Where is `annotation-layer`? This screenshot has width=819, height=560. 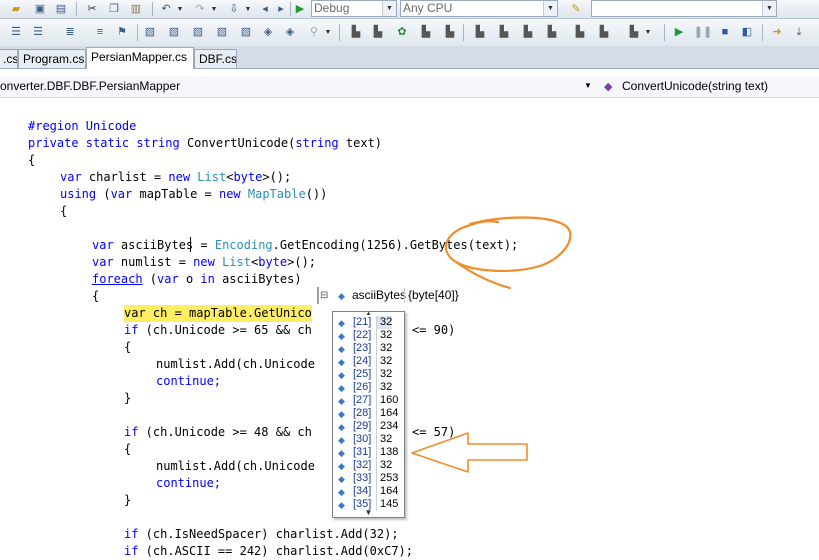 annotation-layer is located at coordinates (491, 344).